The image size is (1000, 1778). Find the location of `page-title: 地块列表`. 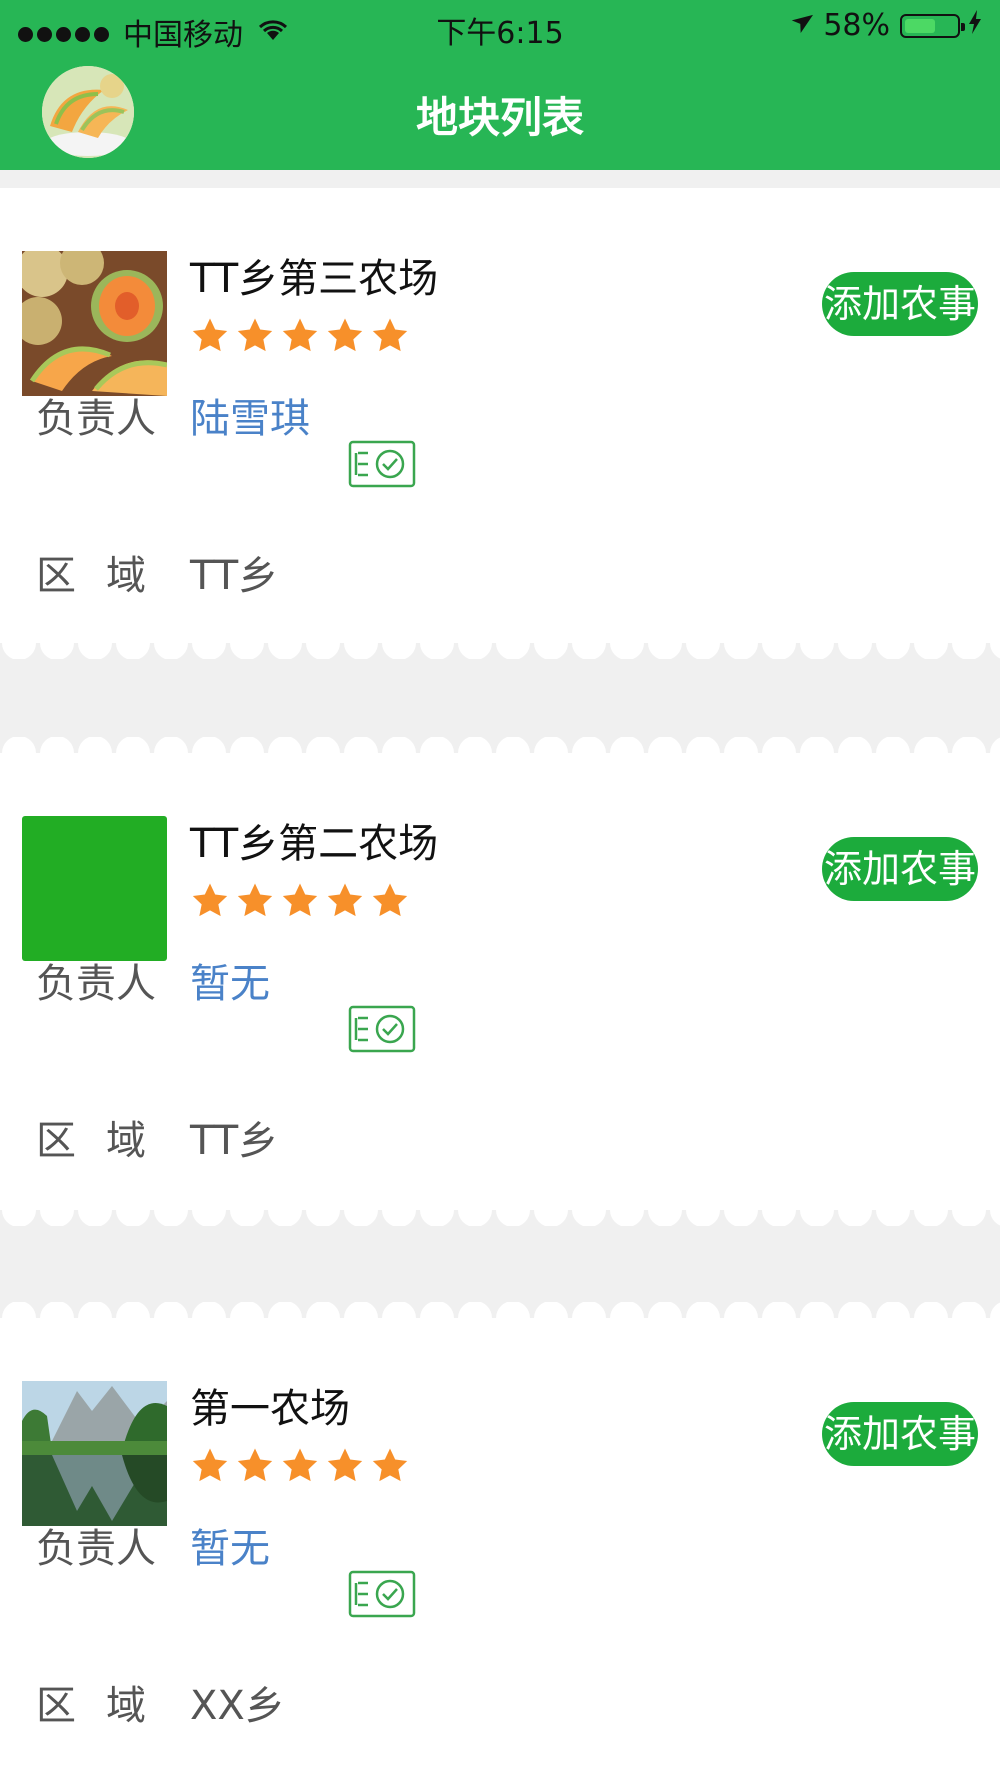

page-title: 地块列表 is located at coordinates (499, 117).